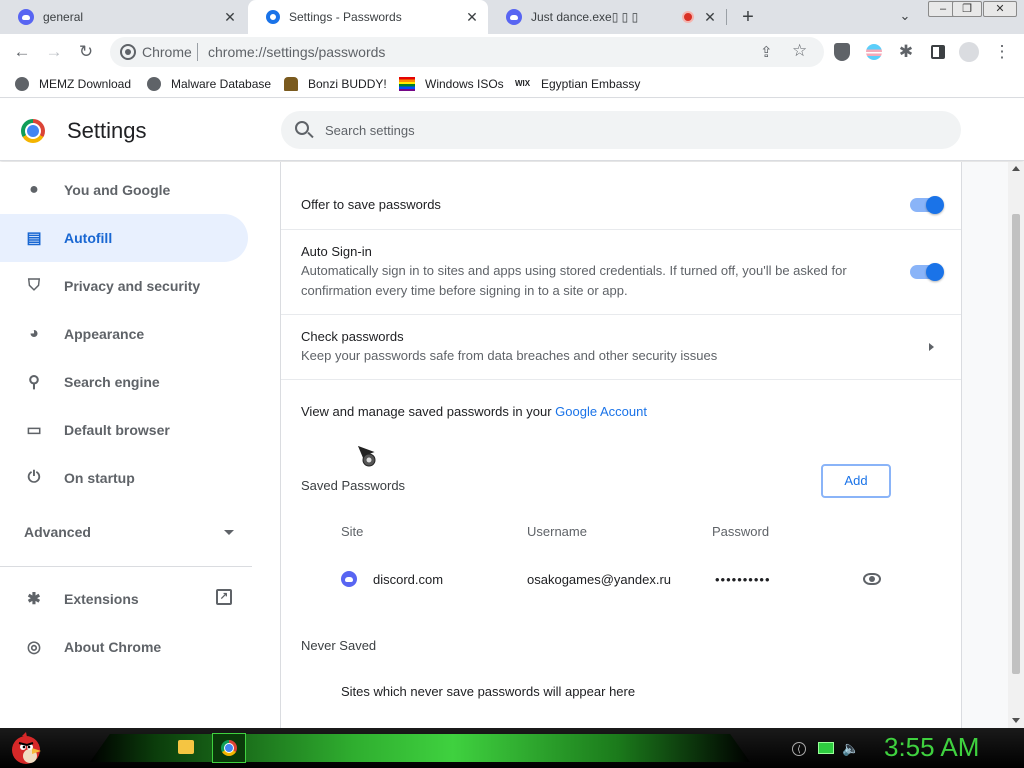 Image resolution: width=1024 pixels, height=768 pixels. Describe the element at coordinates (104, 334) in the screenshot. I see `sidebar-item-label: Appearance` at that location.